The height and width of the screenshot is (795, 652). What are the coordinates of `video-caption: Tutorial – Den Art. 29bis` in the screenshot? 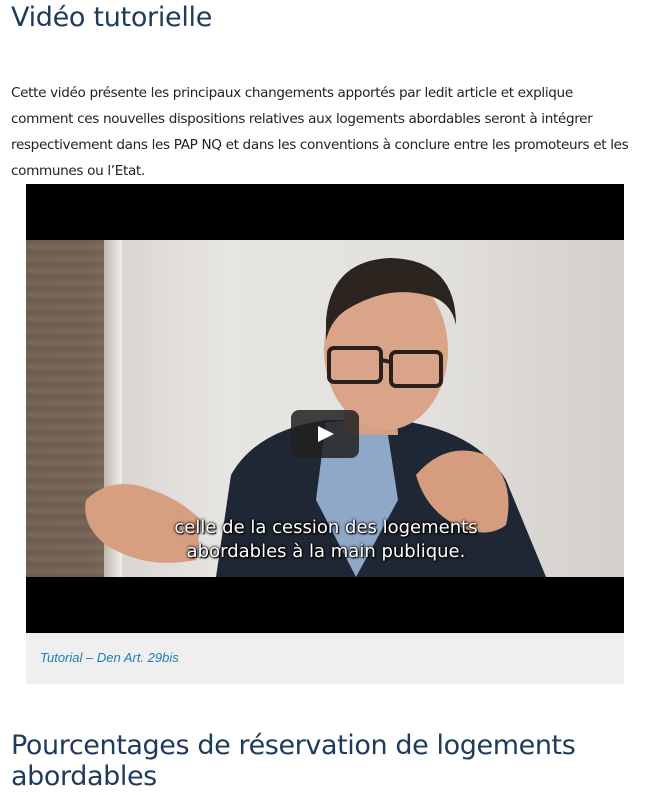 It's located at (109, 657).